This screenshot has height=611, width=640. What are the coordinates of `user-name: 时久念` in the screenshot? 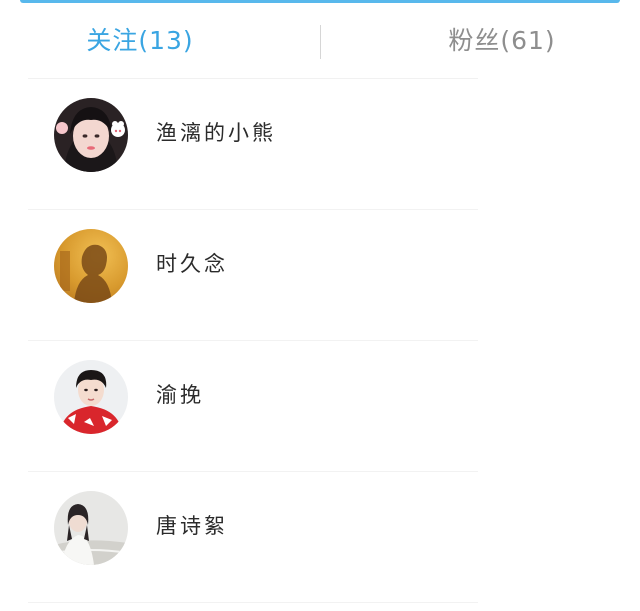 It's located at (192, 264).